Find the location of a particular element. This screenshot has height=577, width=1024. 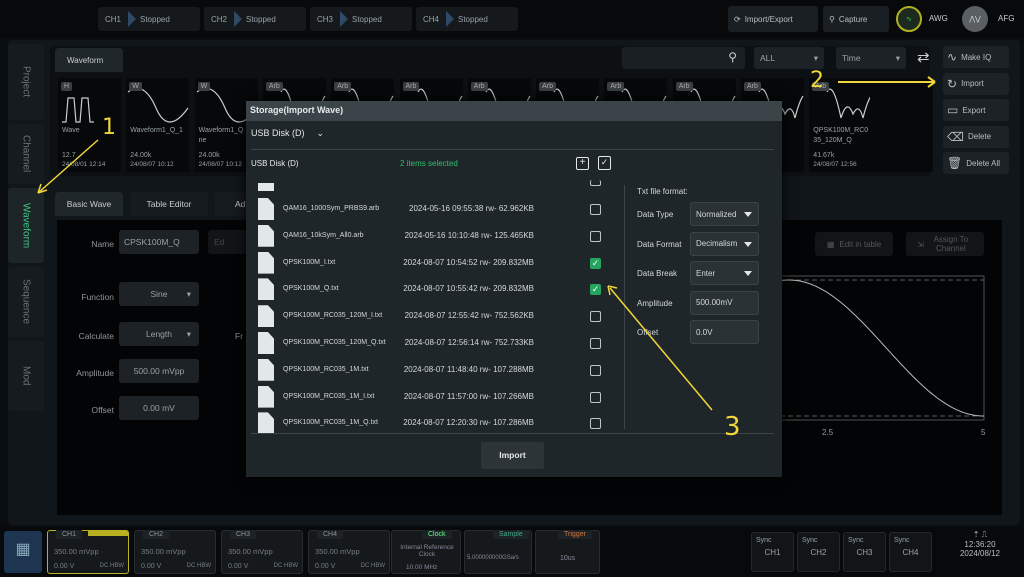

clock-source: Internal Reference Clock is located at coordinates (427, 551).